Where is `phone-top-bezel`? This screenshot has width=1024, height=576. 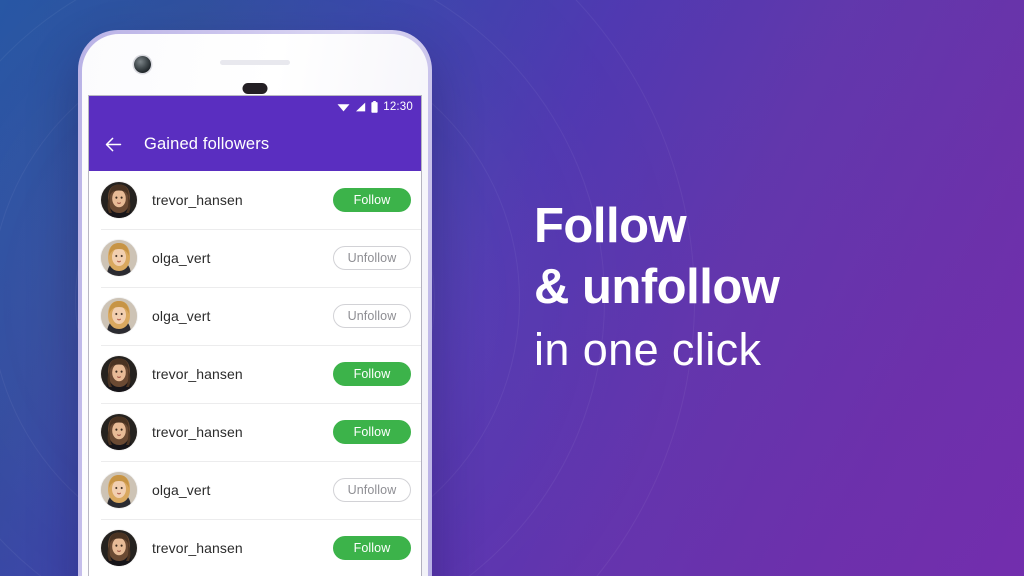
phone-top-bezel is located at coordinates (255, 65).